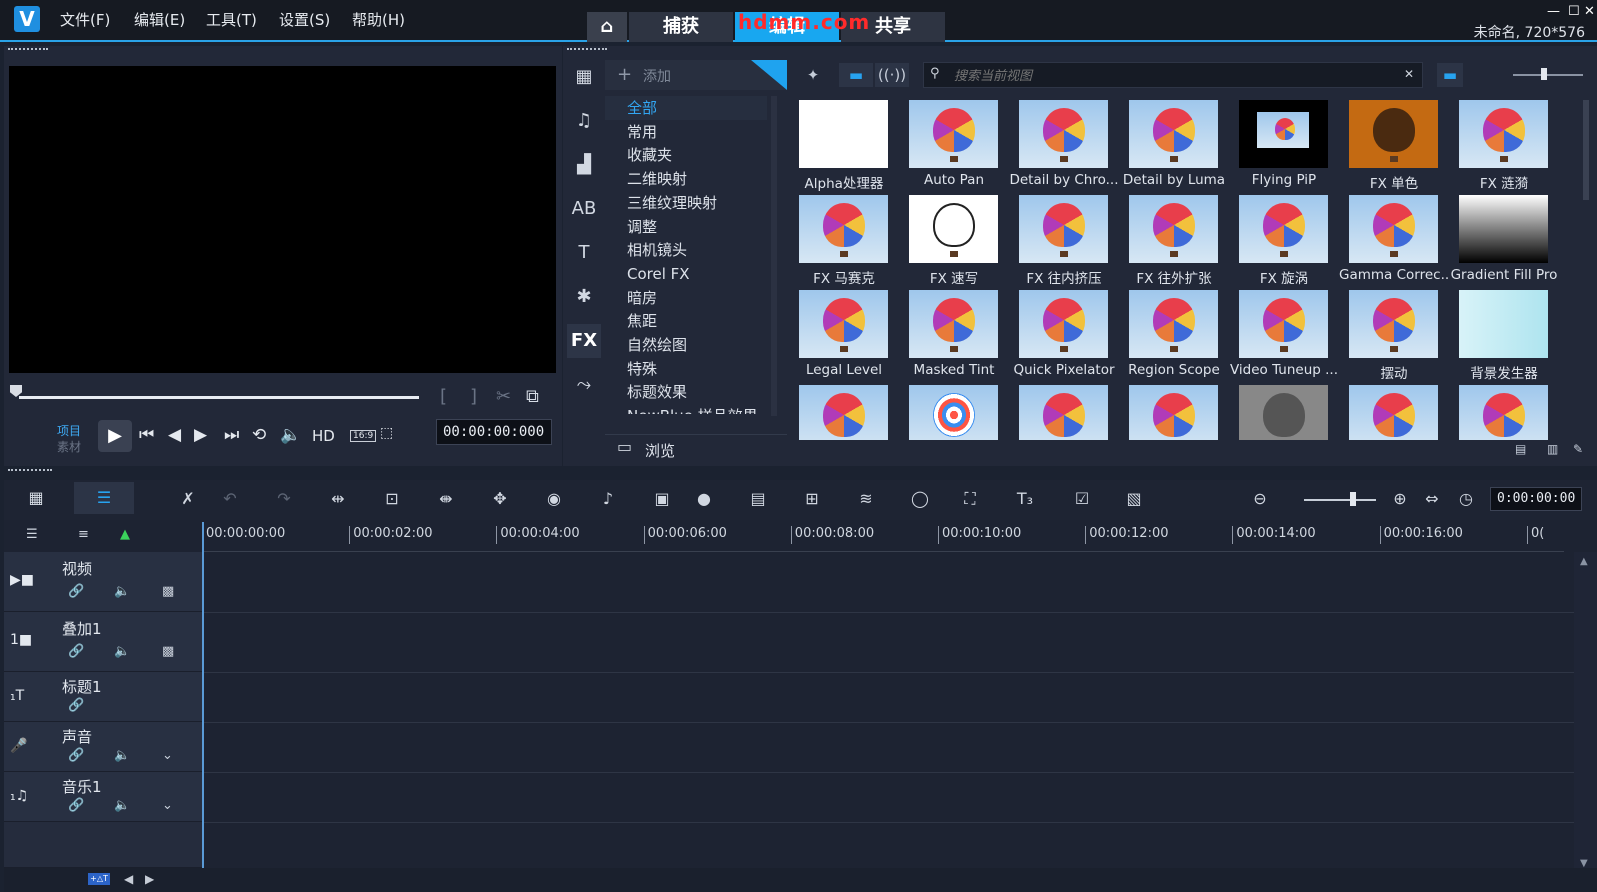 The image size is (1597, 892). What do you see at coordinates (125, 534) in the screenshot?
I see `marker-icon: ▲` at bounding box center [125, 534].